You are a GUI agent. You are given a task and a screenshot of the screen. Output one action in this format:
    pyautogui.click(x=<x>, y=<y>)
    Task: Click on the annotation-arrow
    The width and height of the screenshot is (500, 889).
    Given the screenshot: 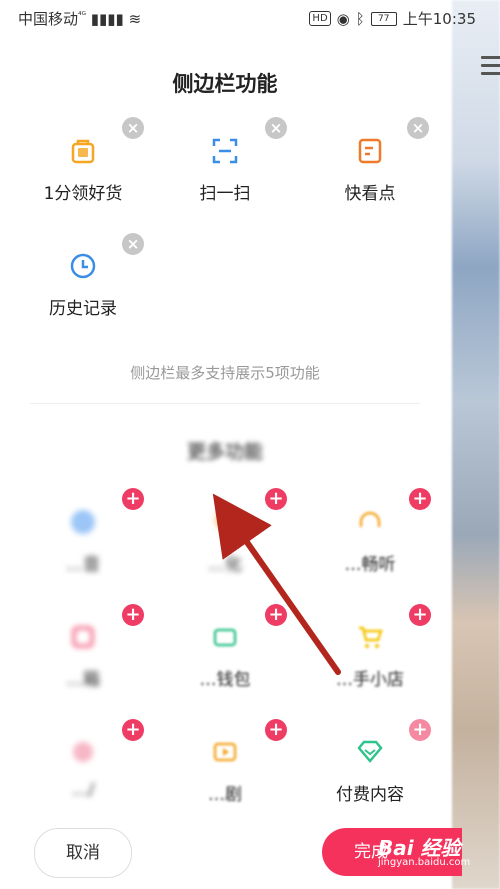 What is the action you would take?
    pyautogui.click(x=276, y=584)
    